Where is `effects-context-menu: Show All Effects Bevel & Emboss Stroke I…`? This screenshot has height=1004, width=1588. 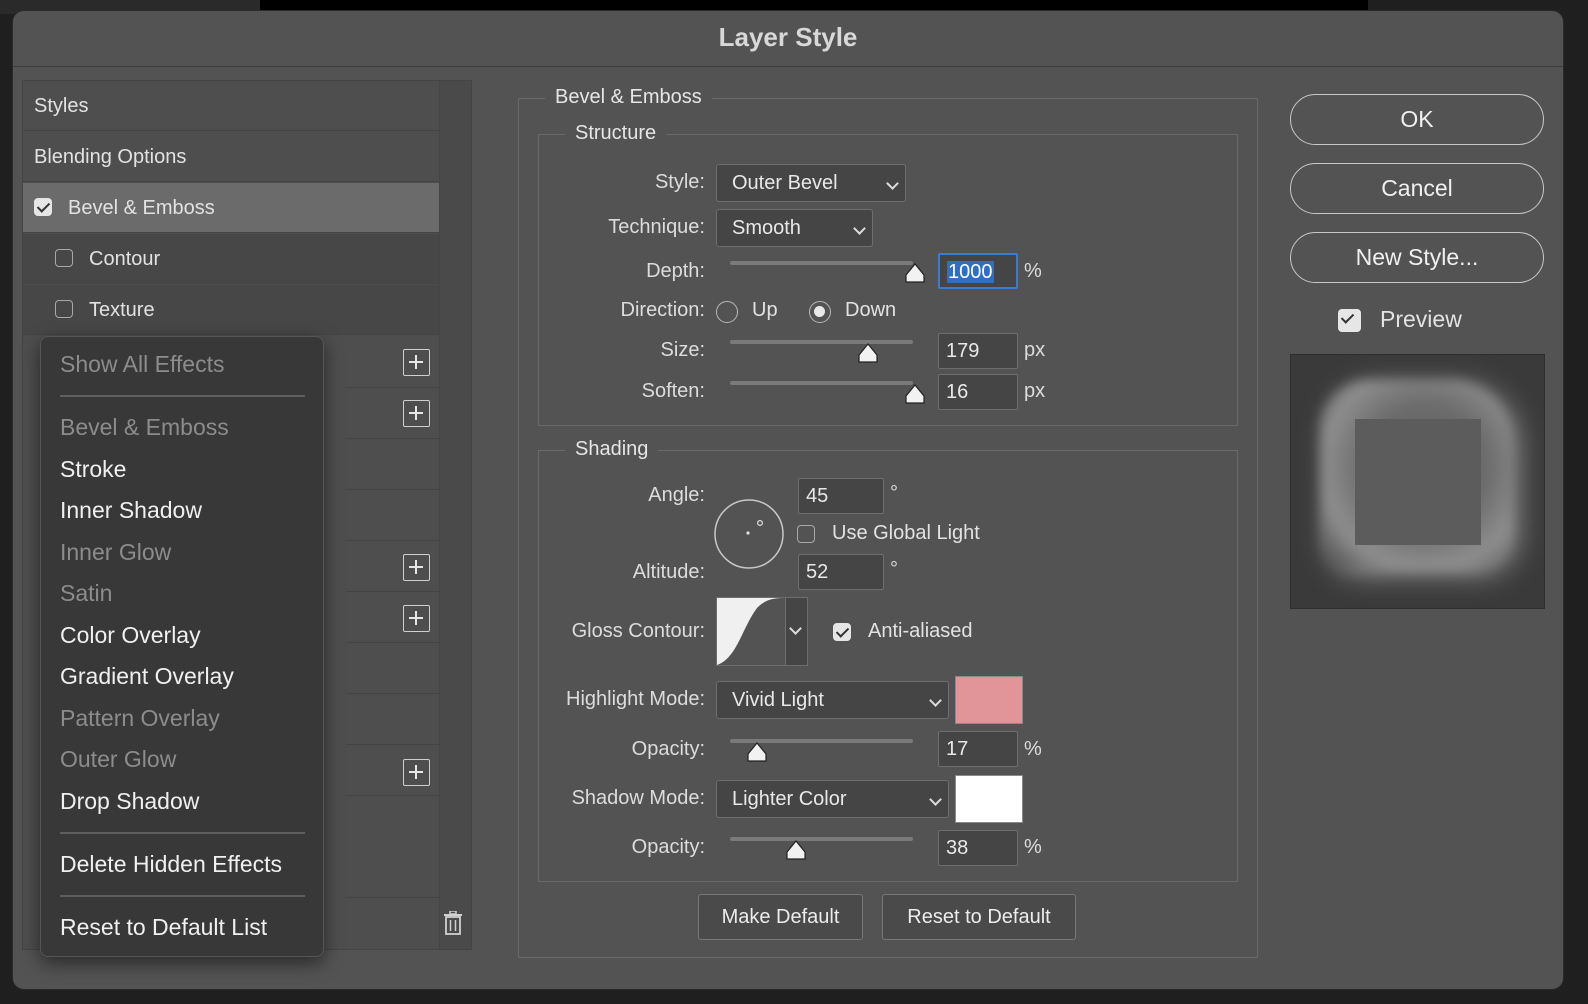
effects-context-menu: Show All Effects Bevel & Emboss Stroke I… is located at coordinates (182, 646).